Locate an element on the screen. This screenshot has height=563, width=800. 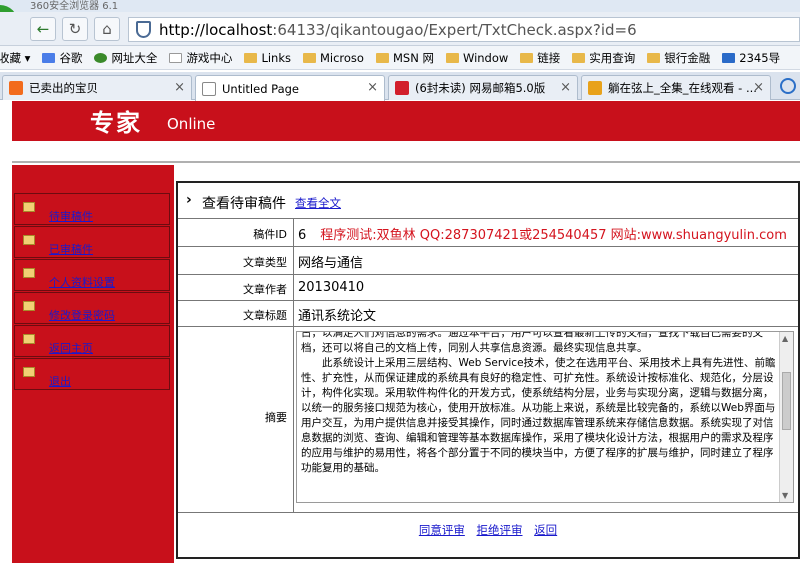
fav-msn: MSN 网 is located at coordinates (404, 58).